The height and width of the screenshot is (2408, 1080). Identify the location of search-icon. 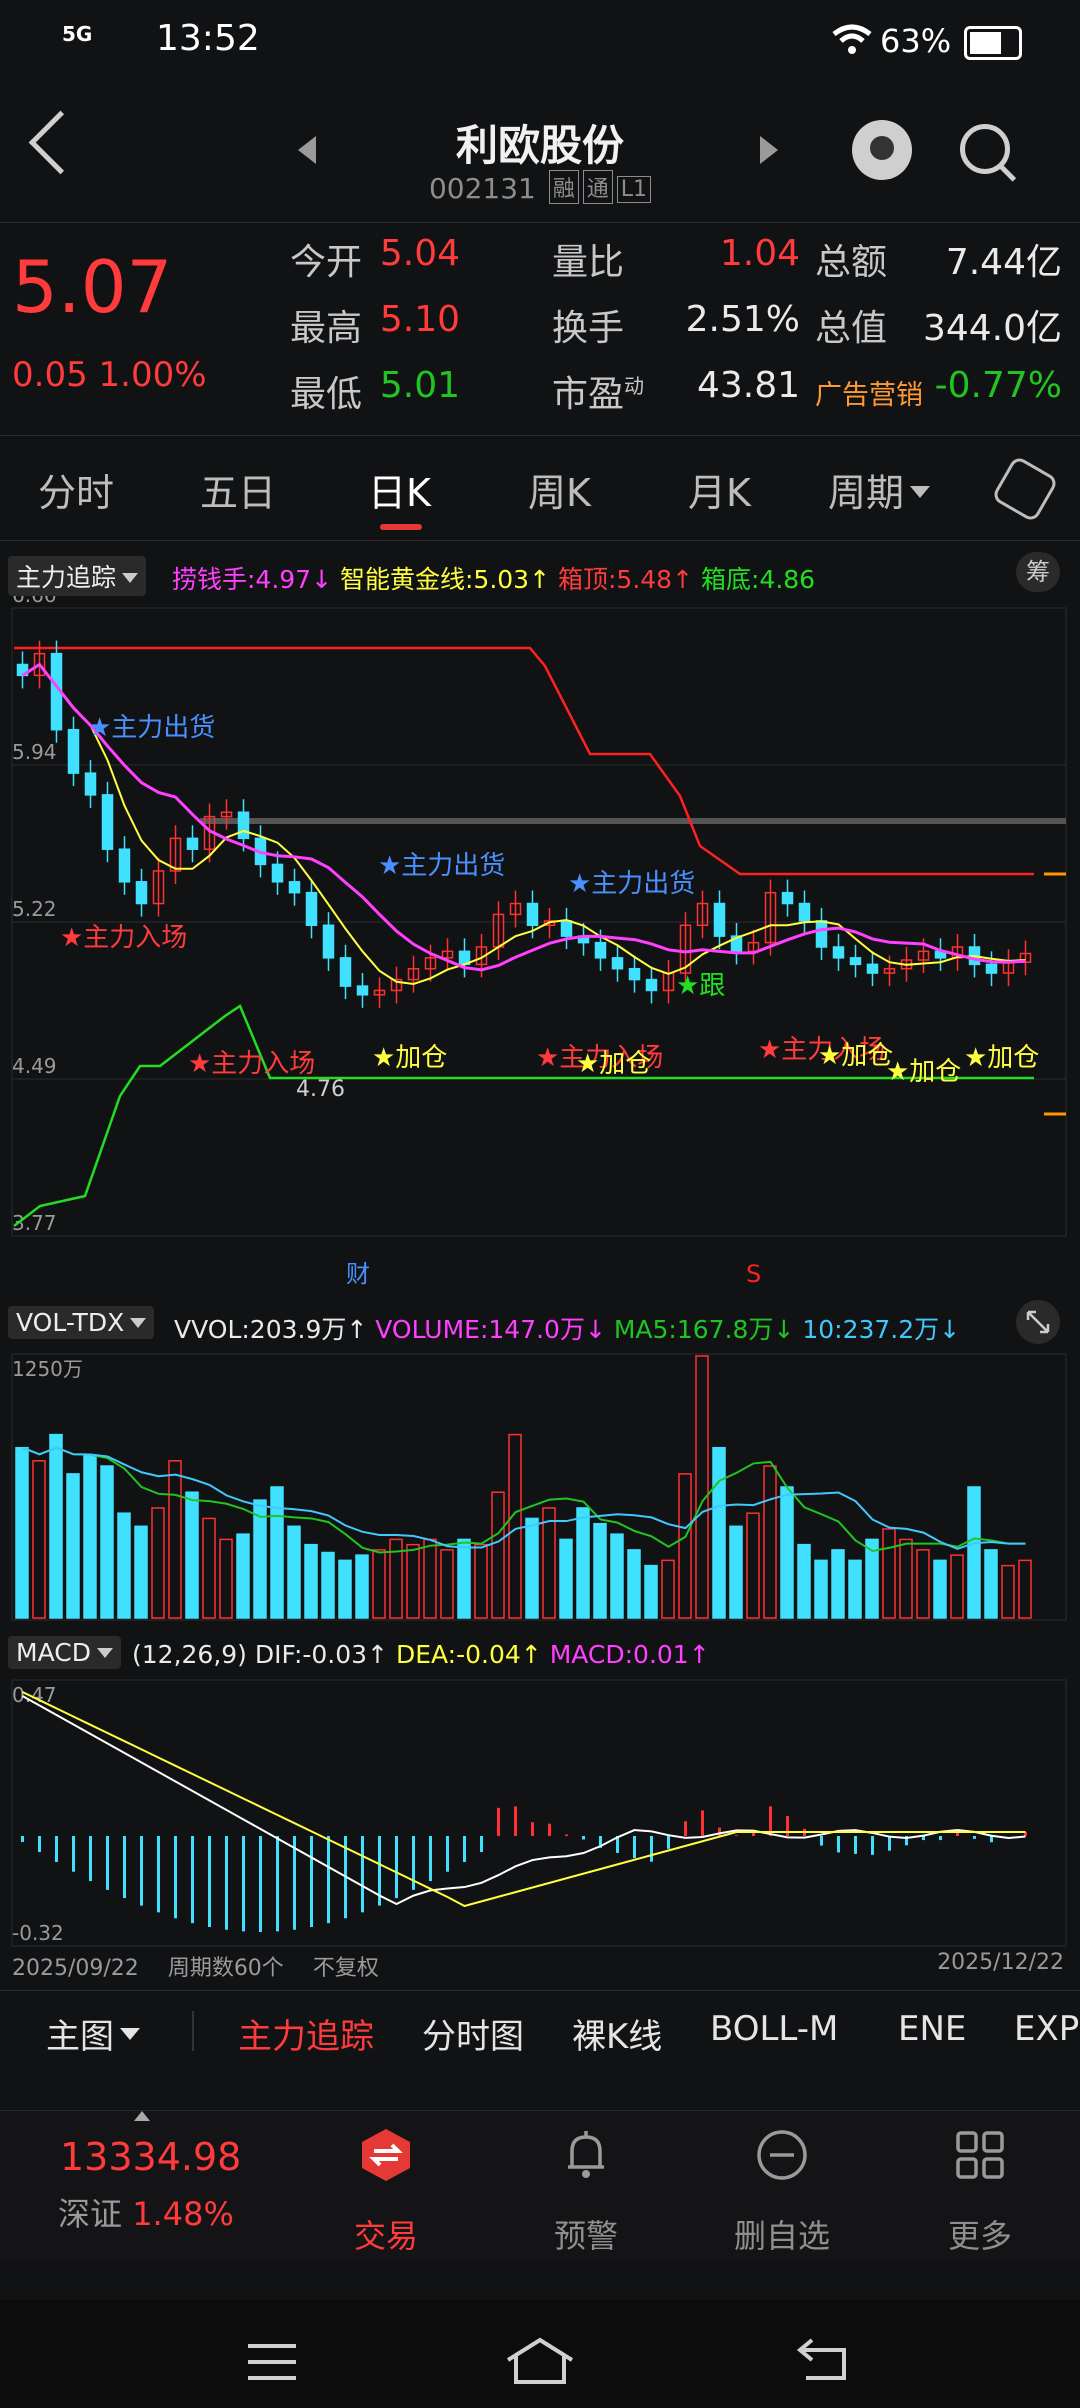
(985, 149).